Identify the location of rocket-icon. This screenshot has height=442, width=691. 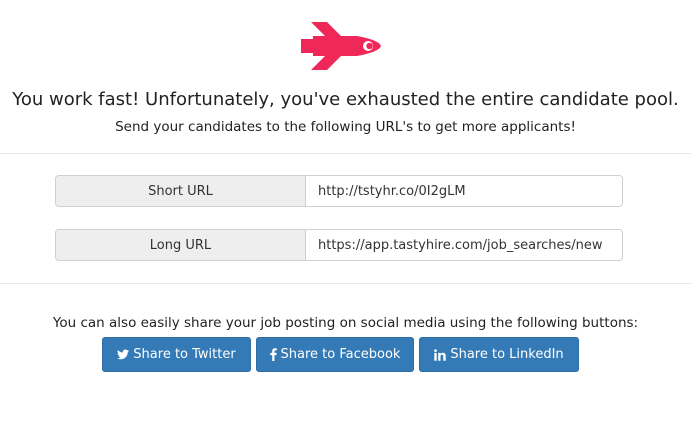
(341, 46).